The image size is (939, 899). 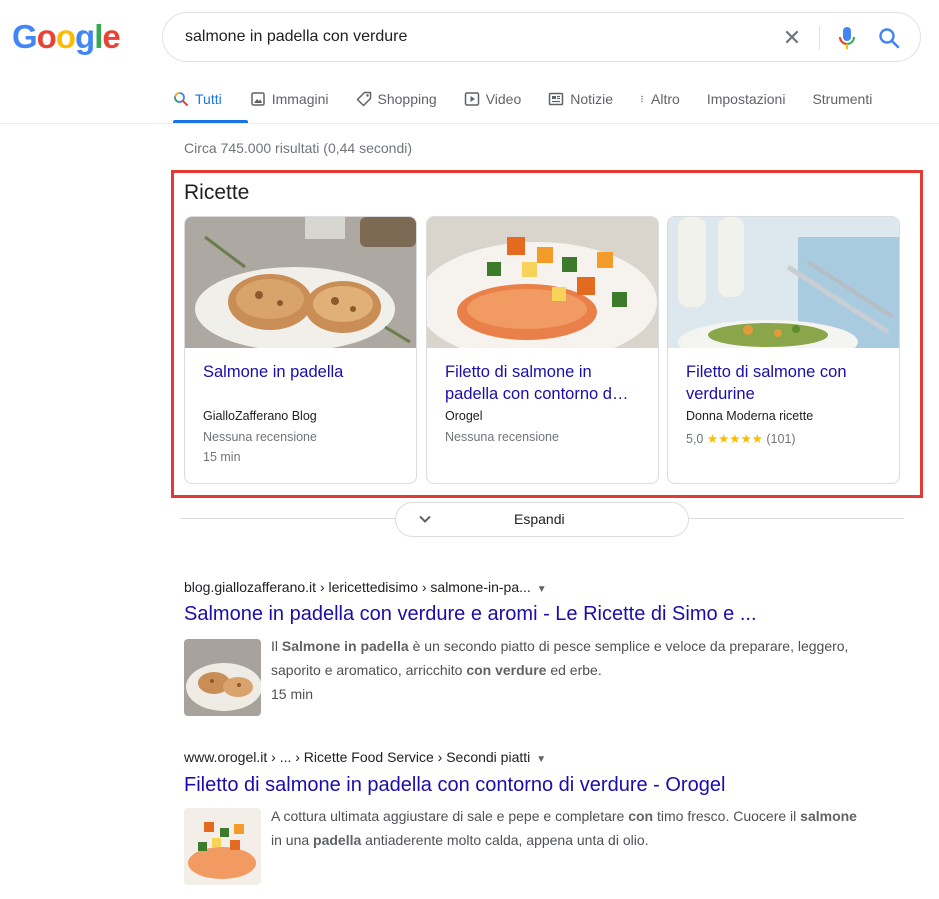 I want to click on recipe-source: GialloZafferano Blog, so click(x=260, y=416).